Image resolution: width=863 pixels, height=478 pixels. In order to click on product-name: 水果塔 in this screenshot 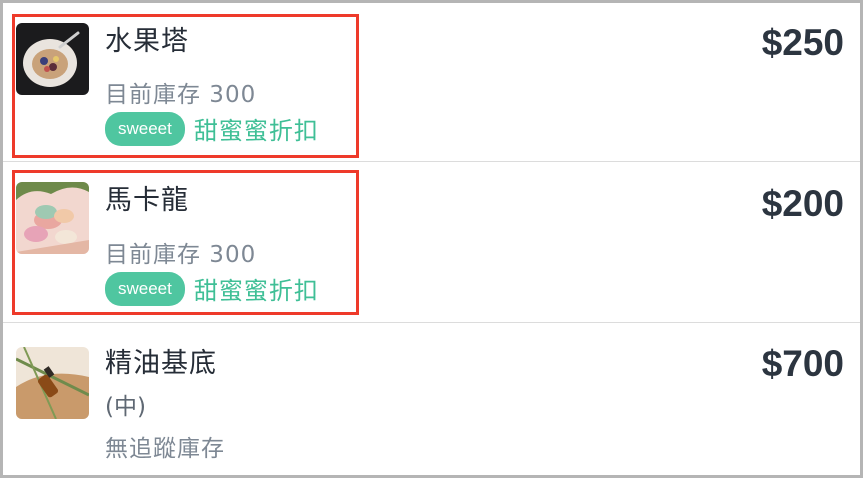, I will do `click(147, 41)`.